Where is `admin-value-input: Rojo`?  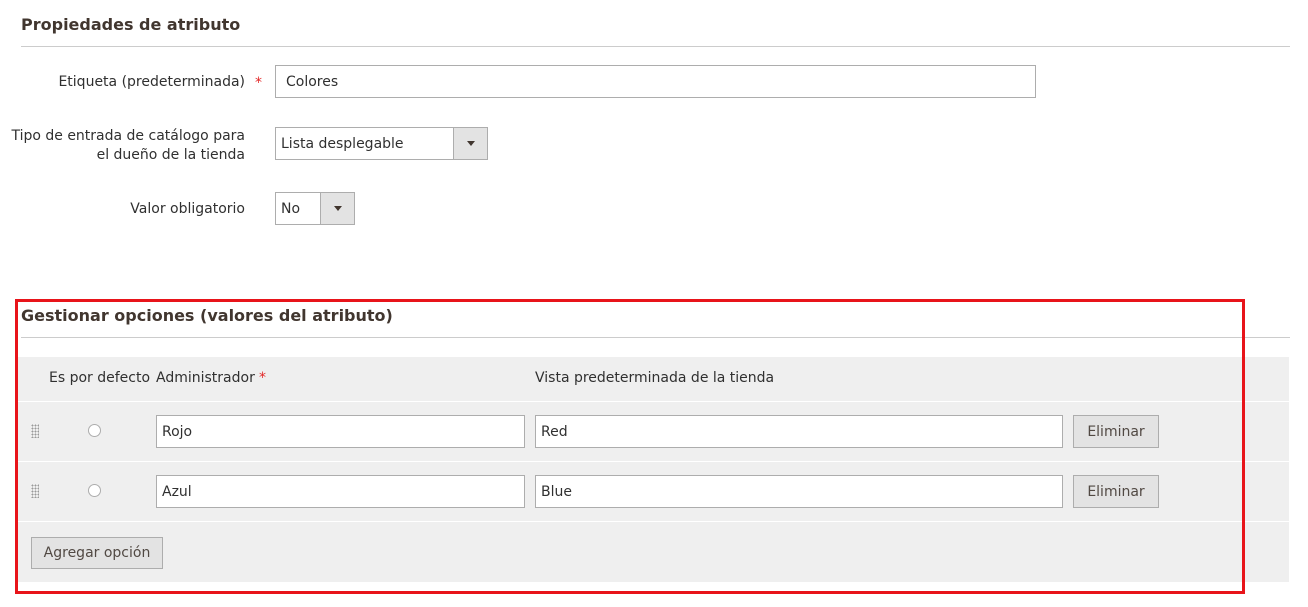 admin-value-input: Rojo is located at coordinates (340, 431).